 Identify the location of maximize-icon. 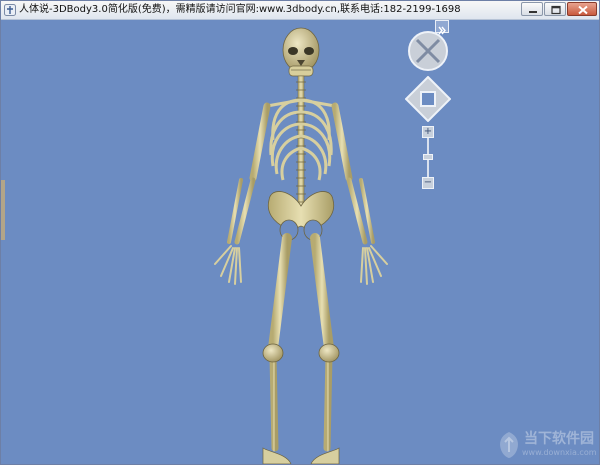
(556, 10).